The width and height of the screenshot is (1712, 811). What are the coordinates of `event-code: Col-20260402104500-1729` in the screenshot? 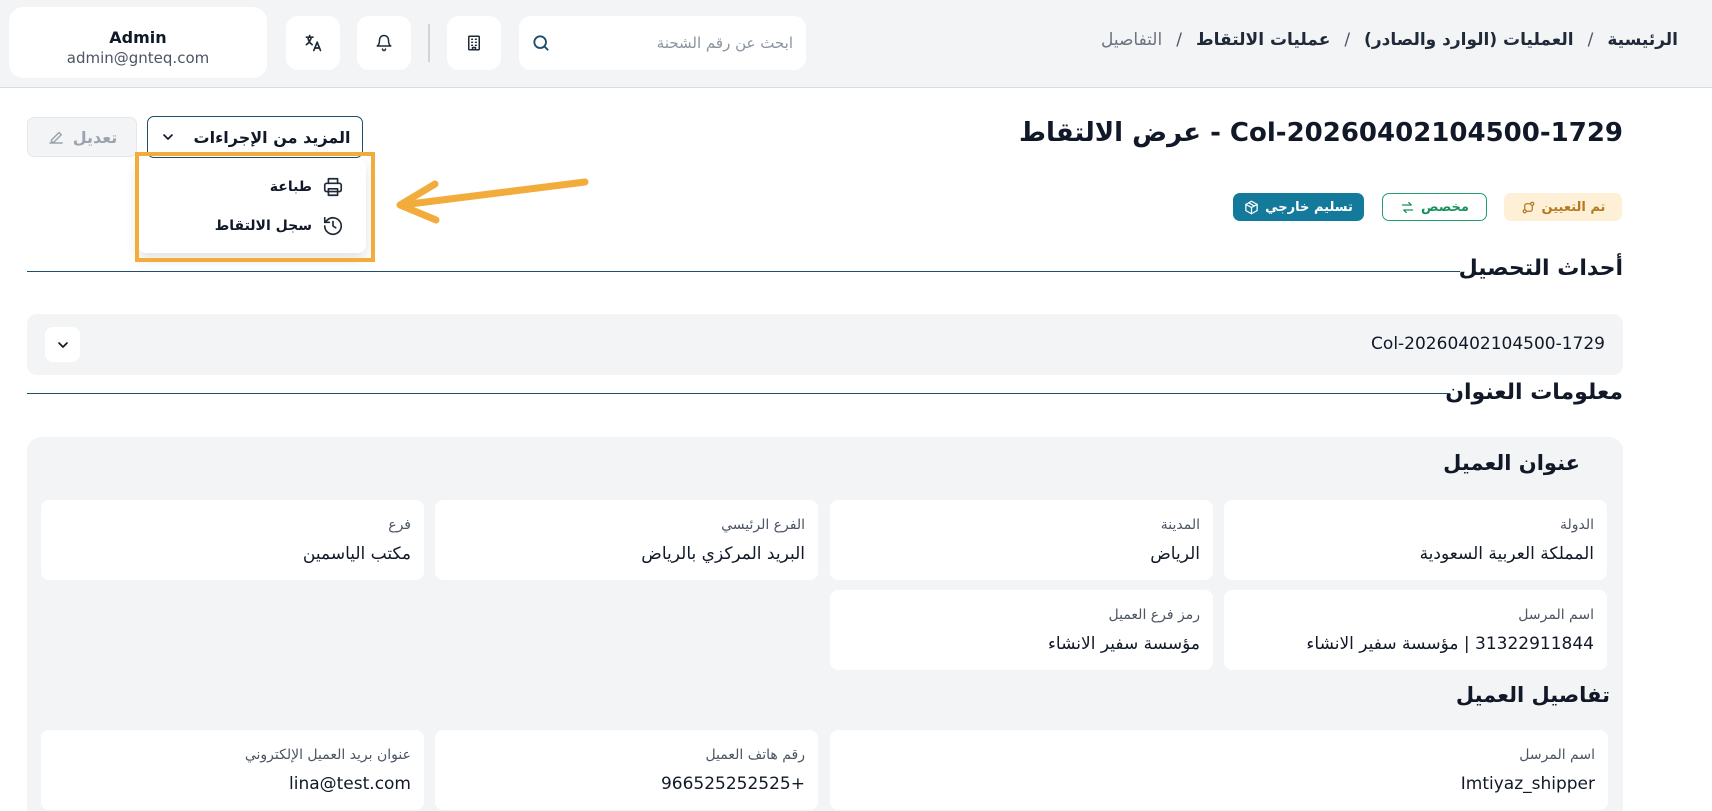 It's located at (1488, 344).